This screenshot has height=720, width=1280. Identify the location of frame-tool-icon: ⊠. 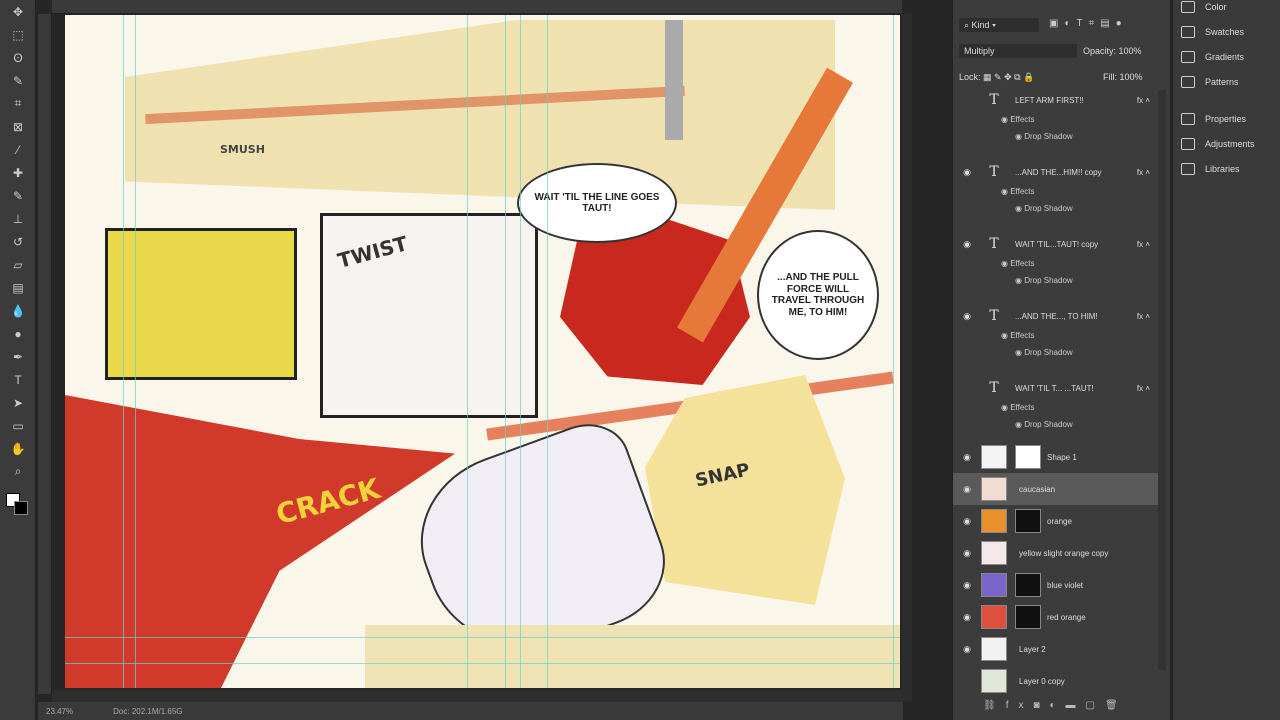
(18, 126).